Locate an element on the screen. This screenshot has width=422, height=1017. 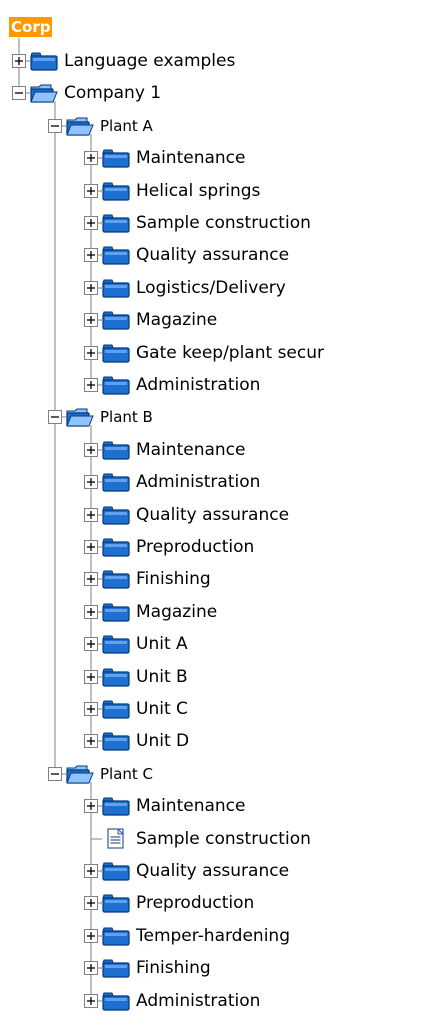
tree-node-label: Language examples is located at coordinates (149, 61).